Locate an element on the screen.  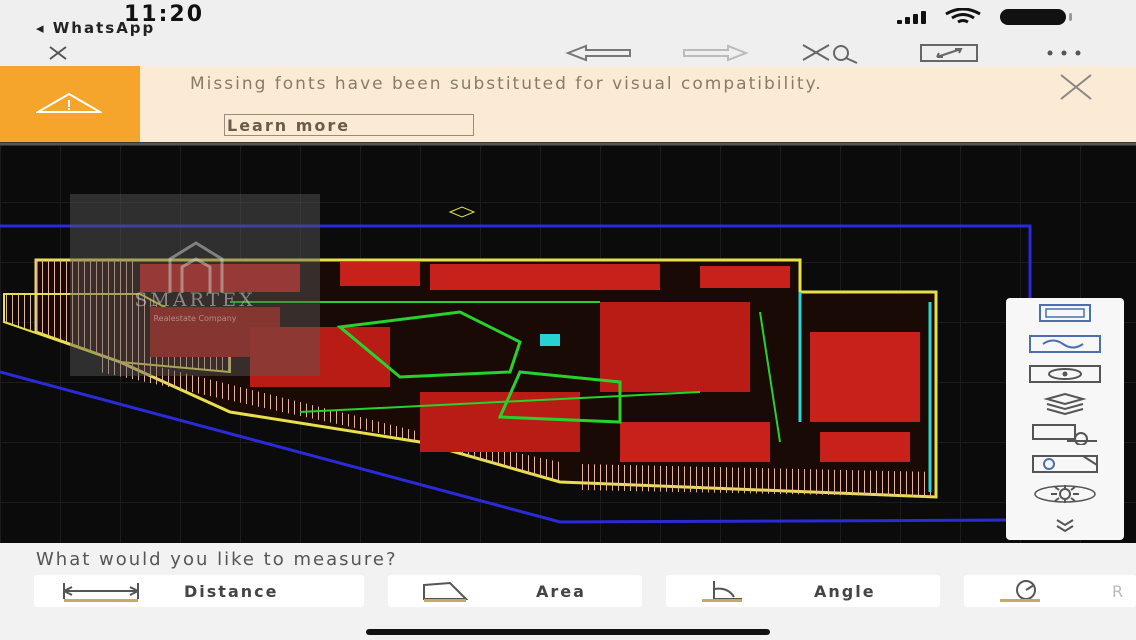
status-icons is located at coordinates (984, 17).